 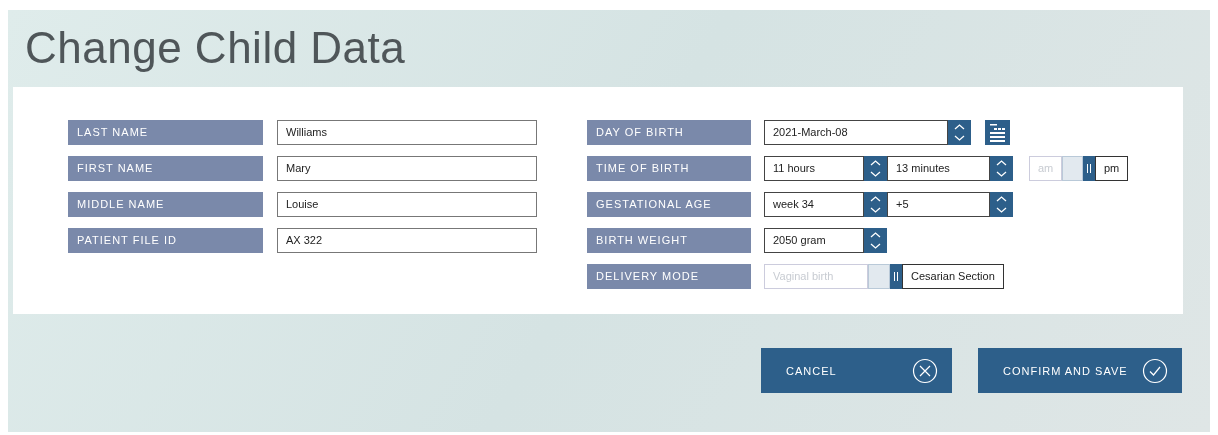 I want to click on confirm-button: CONFIRM AND SAVE, so click(x=1080, y=370).